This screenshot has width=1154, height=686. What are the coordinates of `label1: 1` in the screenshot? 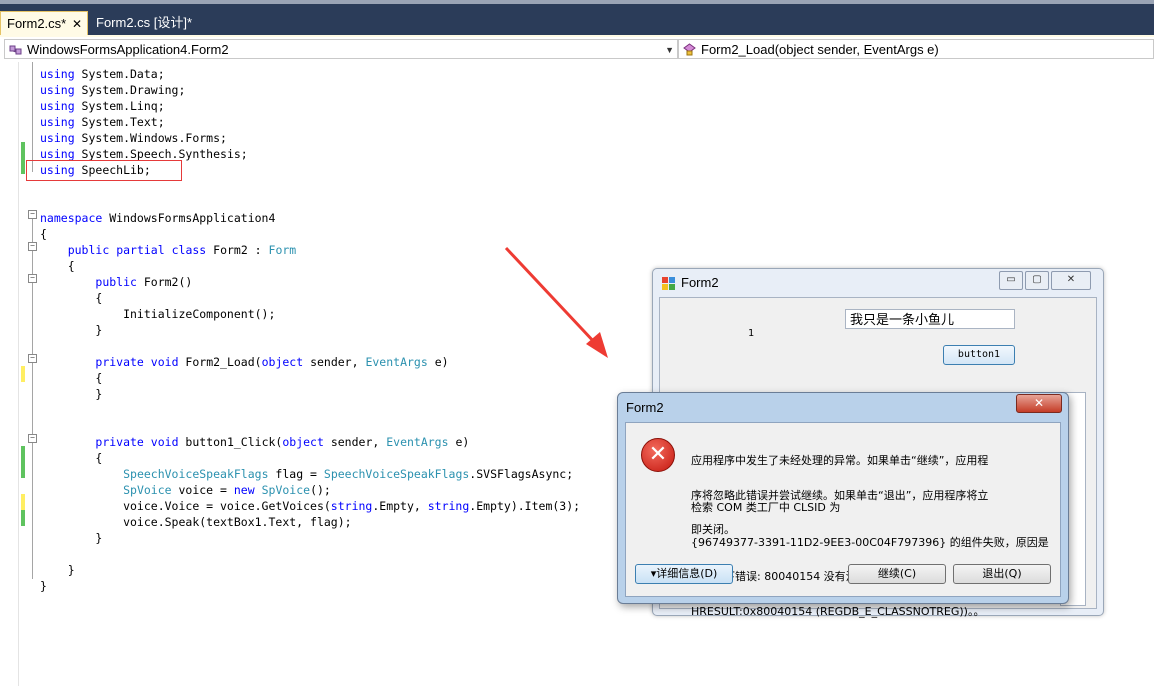 It's located at (751, 333).